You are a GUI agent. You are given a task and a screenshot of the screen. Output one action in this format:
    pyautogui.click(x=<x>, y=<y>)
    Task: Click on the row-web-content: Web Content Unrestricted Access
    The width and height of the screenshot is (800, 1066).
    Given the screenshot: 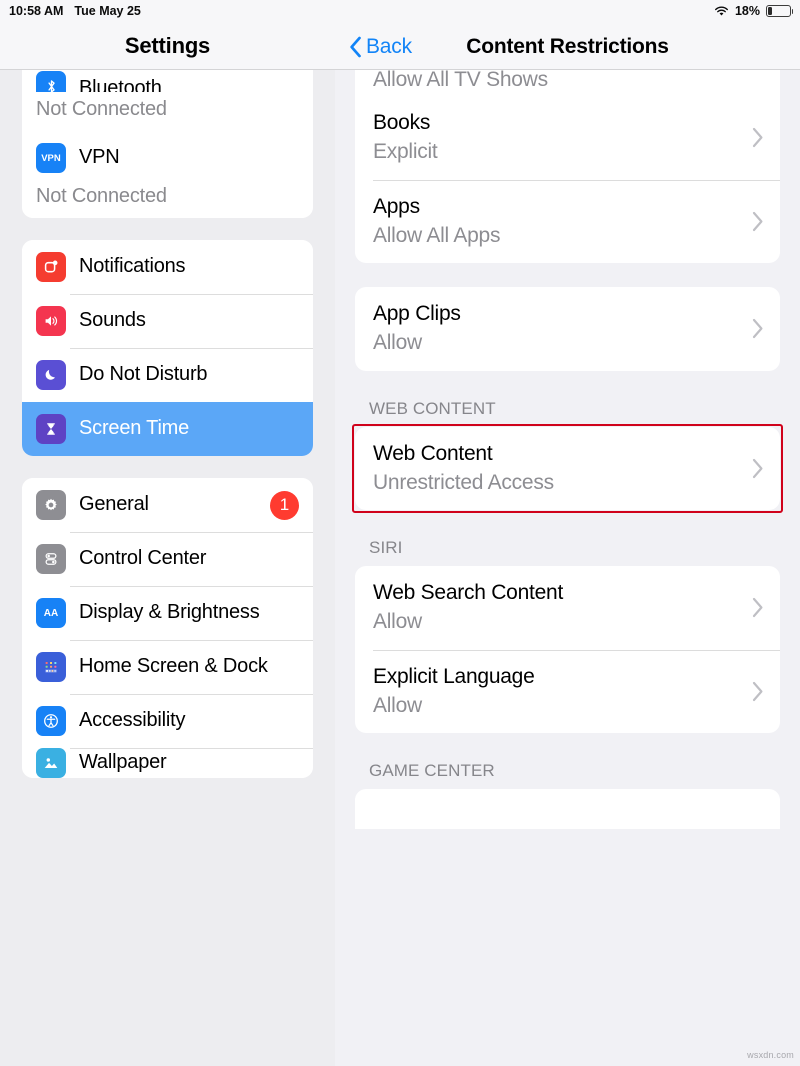 What is the action you would take?
    pyautogui.click(x=567, y=469)
    